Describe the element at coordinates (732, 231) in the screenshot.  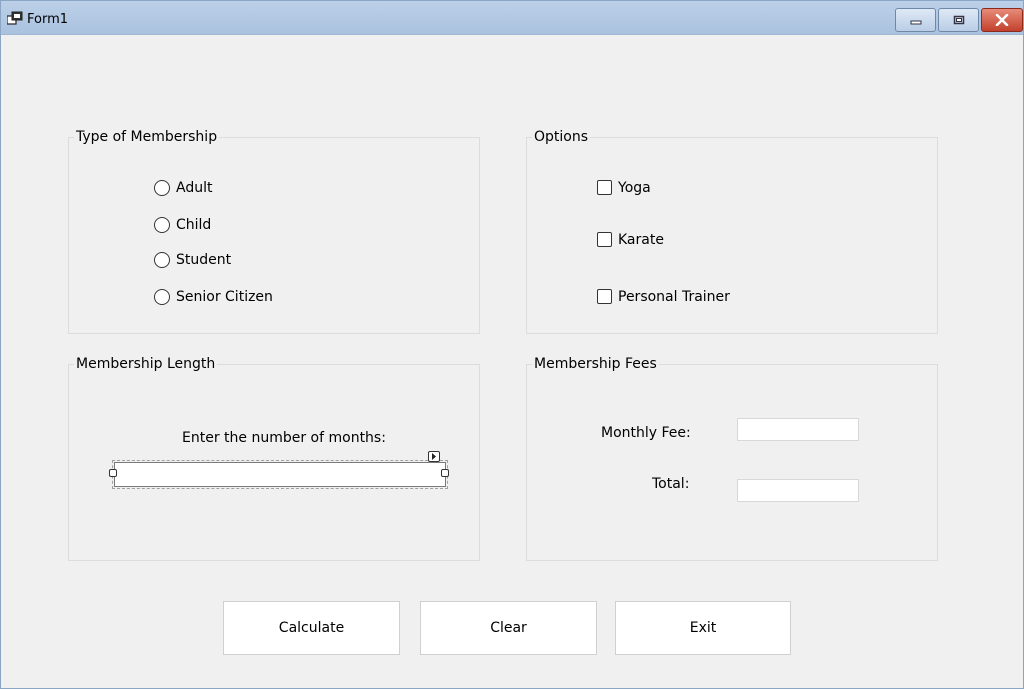
I see `options-group: Options` at that location.